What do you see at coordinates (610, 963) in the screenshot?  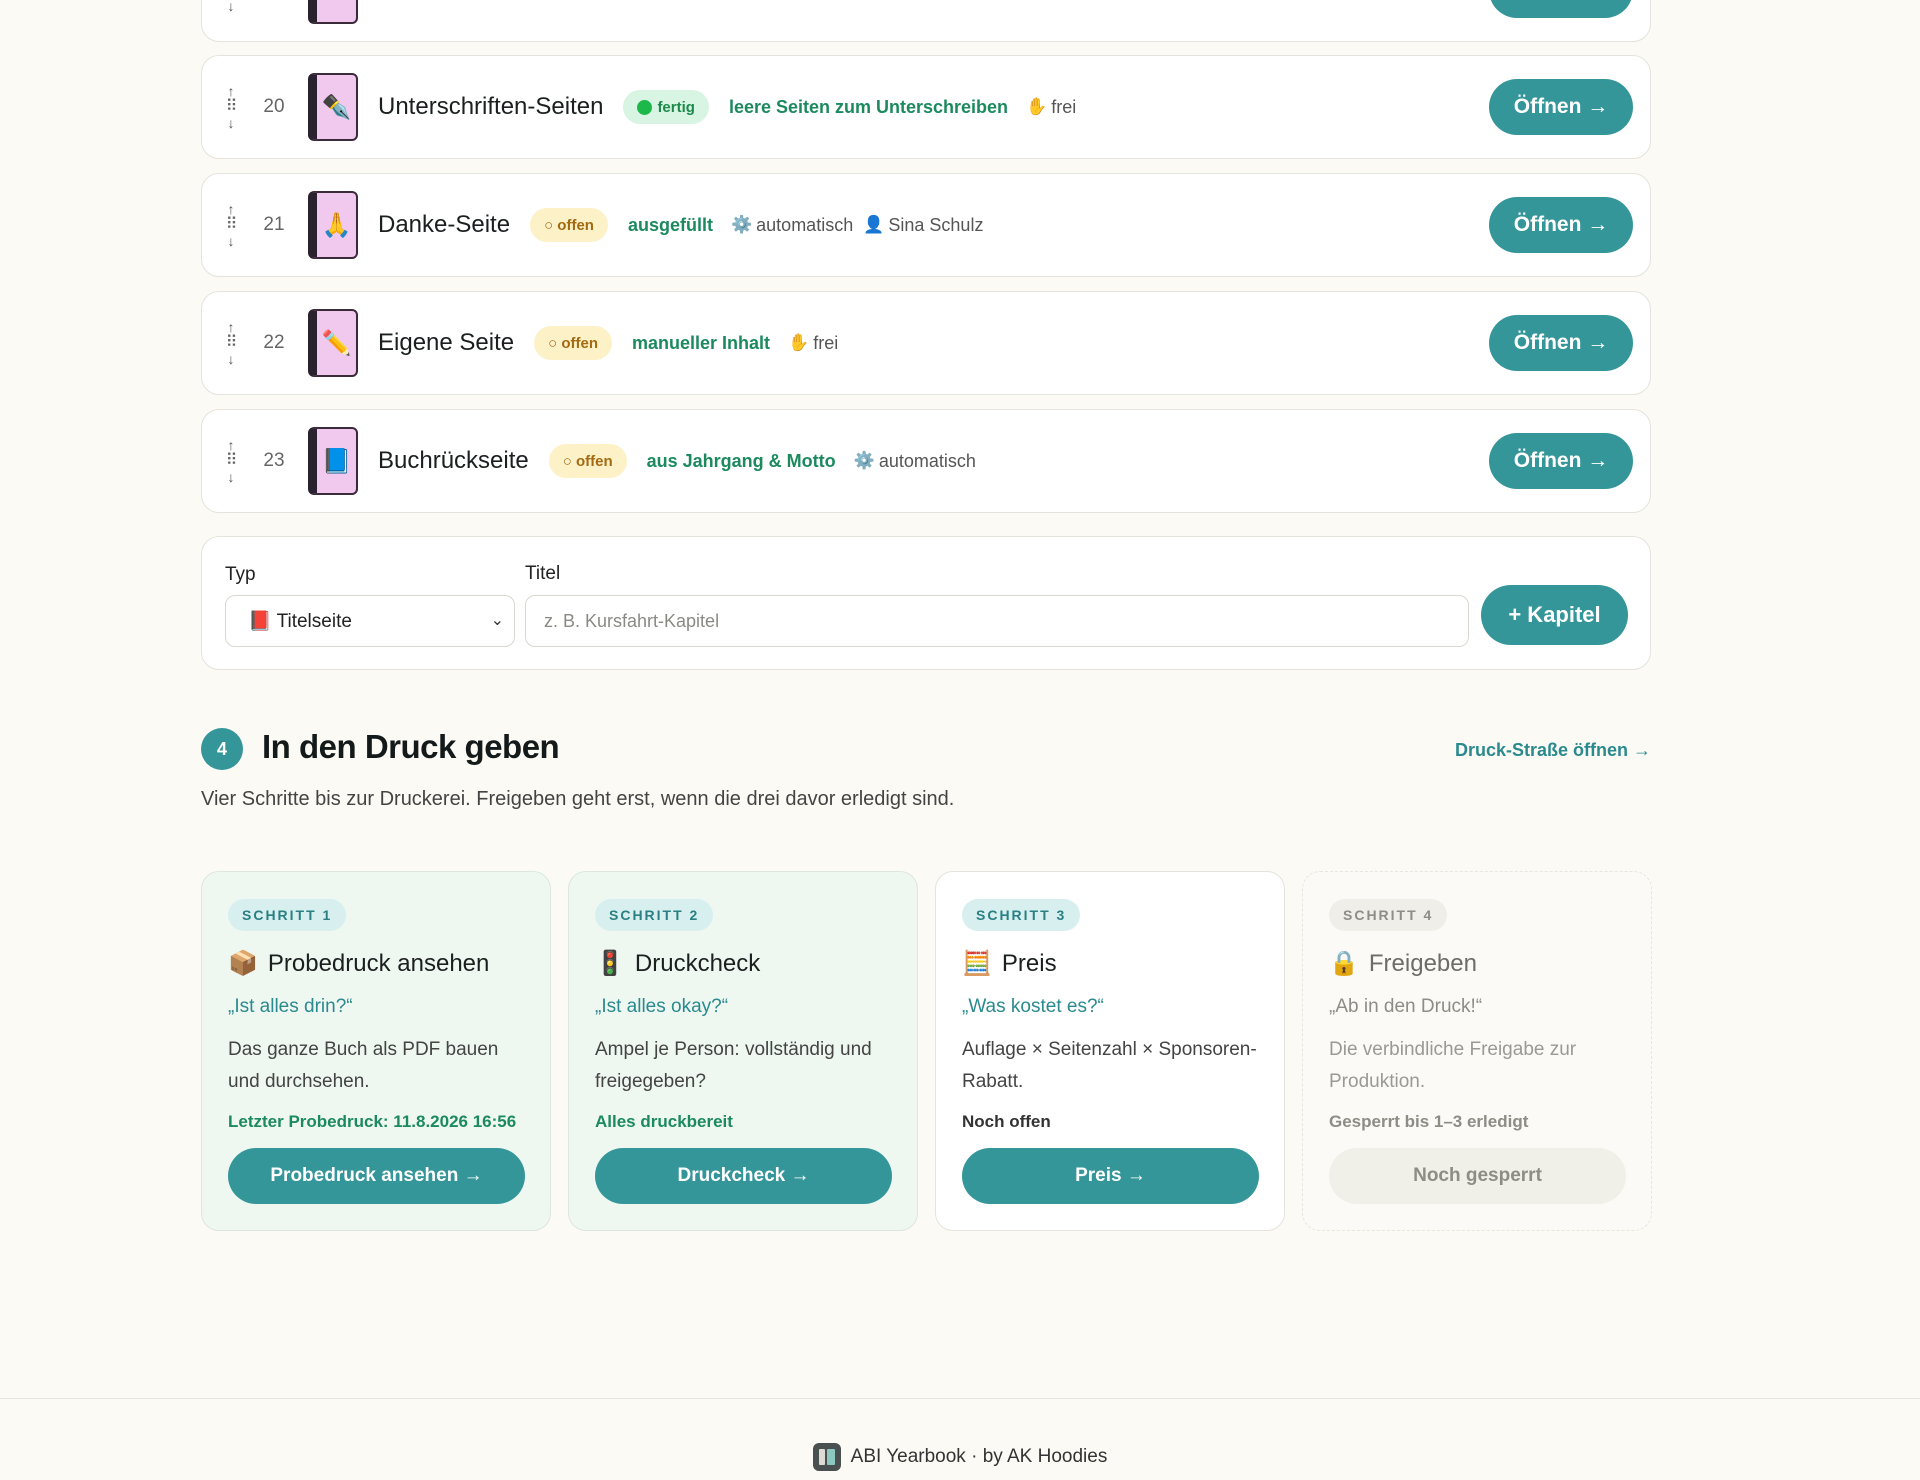 I see `traffic-light-icon: 🚦` at bounding box center [610, 963].